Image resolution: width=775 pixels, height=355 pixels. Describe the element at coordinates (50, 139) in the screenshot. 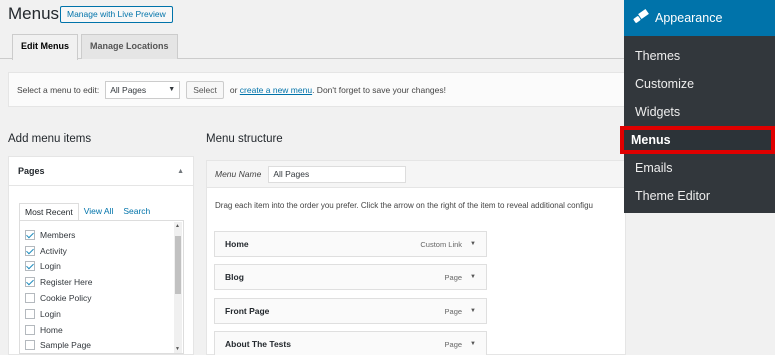

I see `add-menu-items-heading: Add menu items` at that location.